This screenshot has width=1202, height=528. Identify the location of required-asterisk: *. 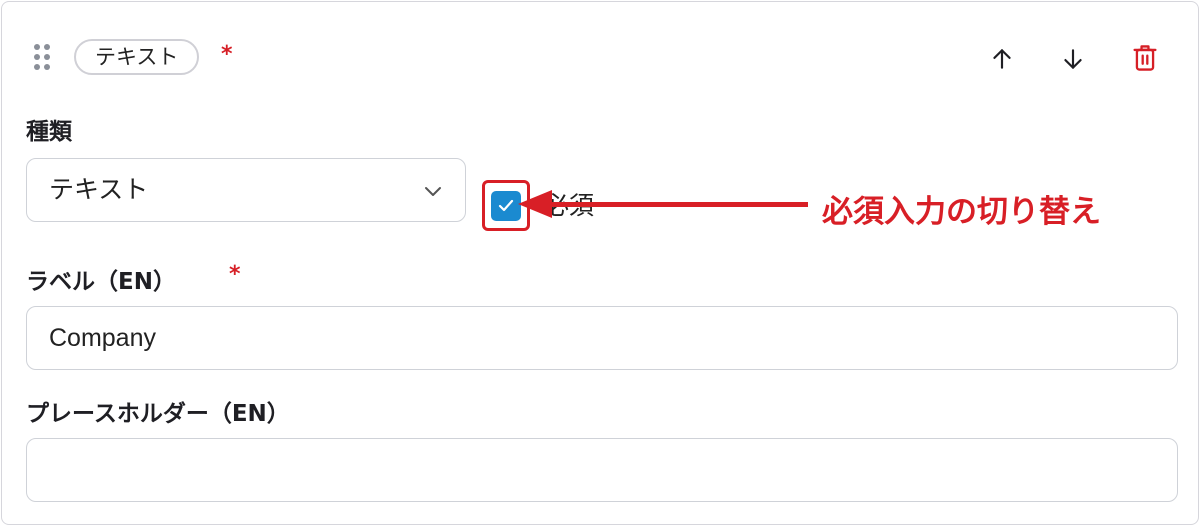
(227, 54).